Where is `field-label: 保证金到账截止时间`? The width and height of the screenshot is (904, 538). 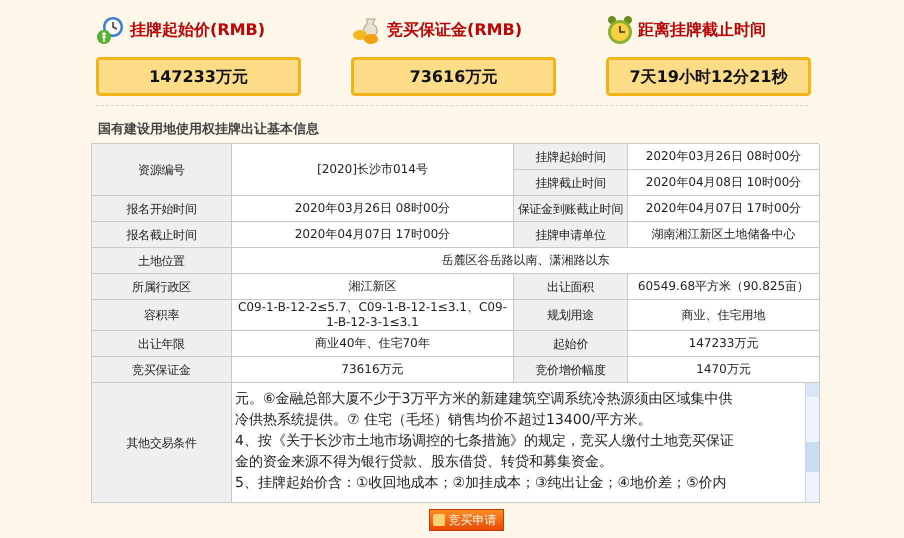
field-label: 保证金到账截止时间 is located at coordinates (571, 209).